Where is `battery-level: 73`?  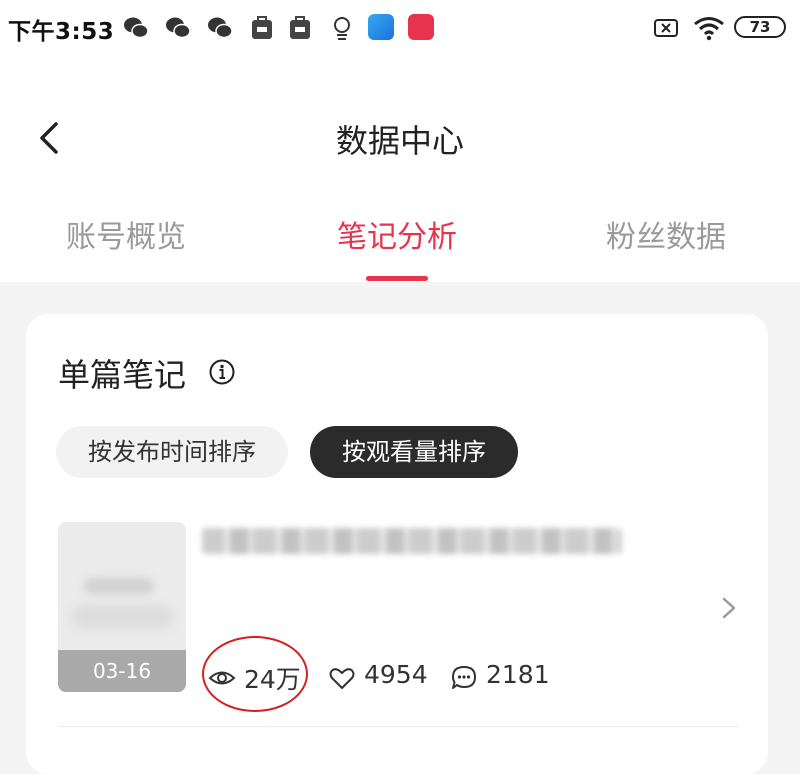 battery-level: 73 is located at coordinates (760, 27).